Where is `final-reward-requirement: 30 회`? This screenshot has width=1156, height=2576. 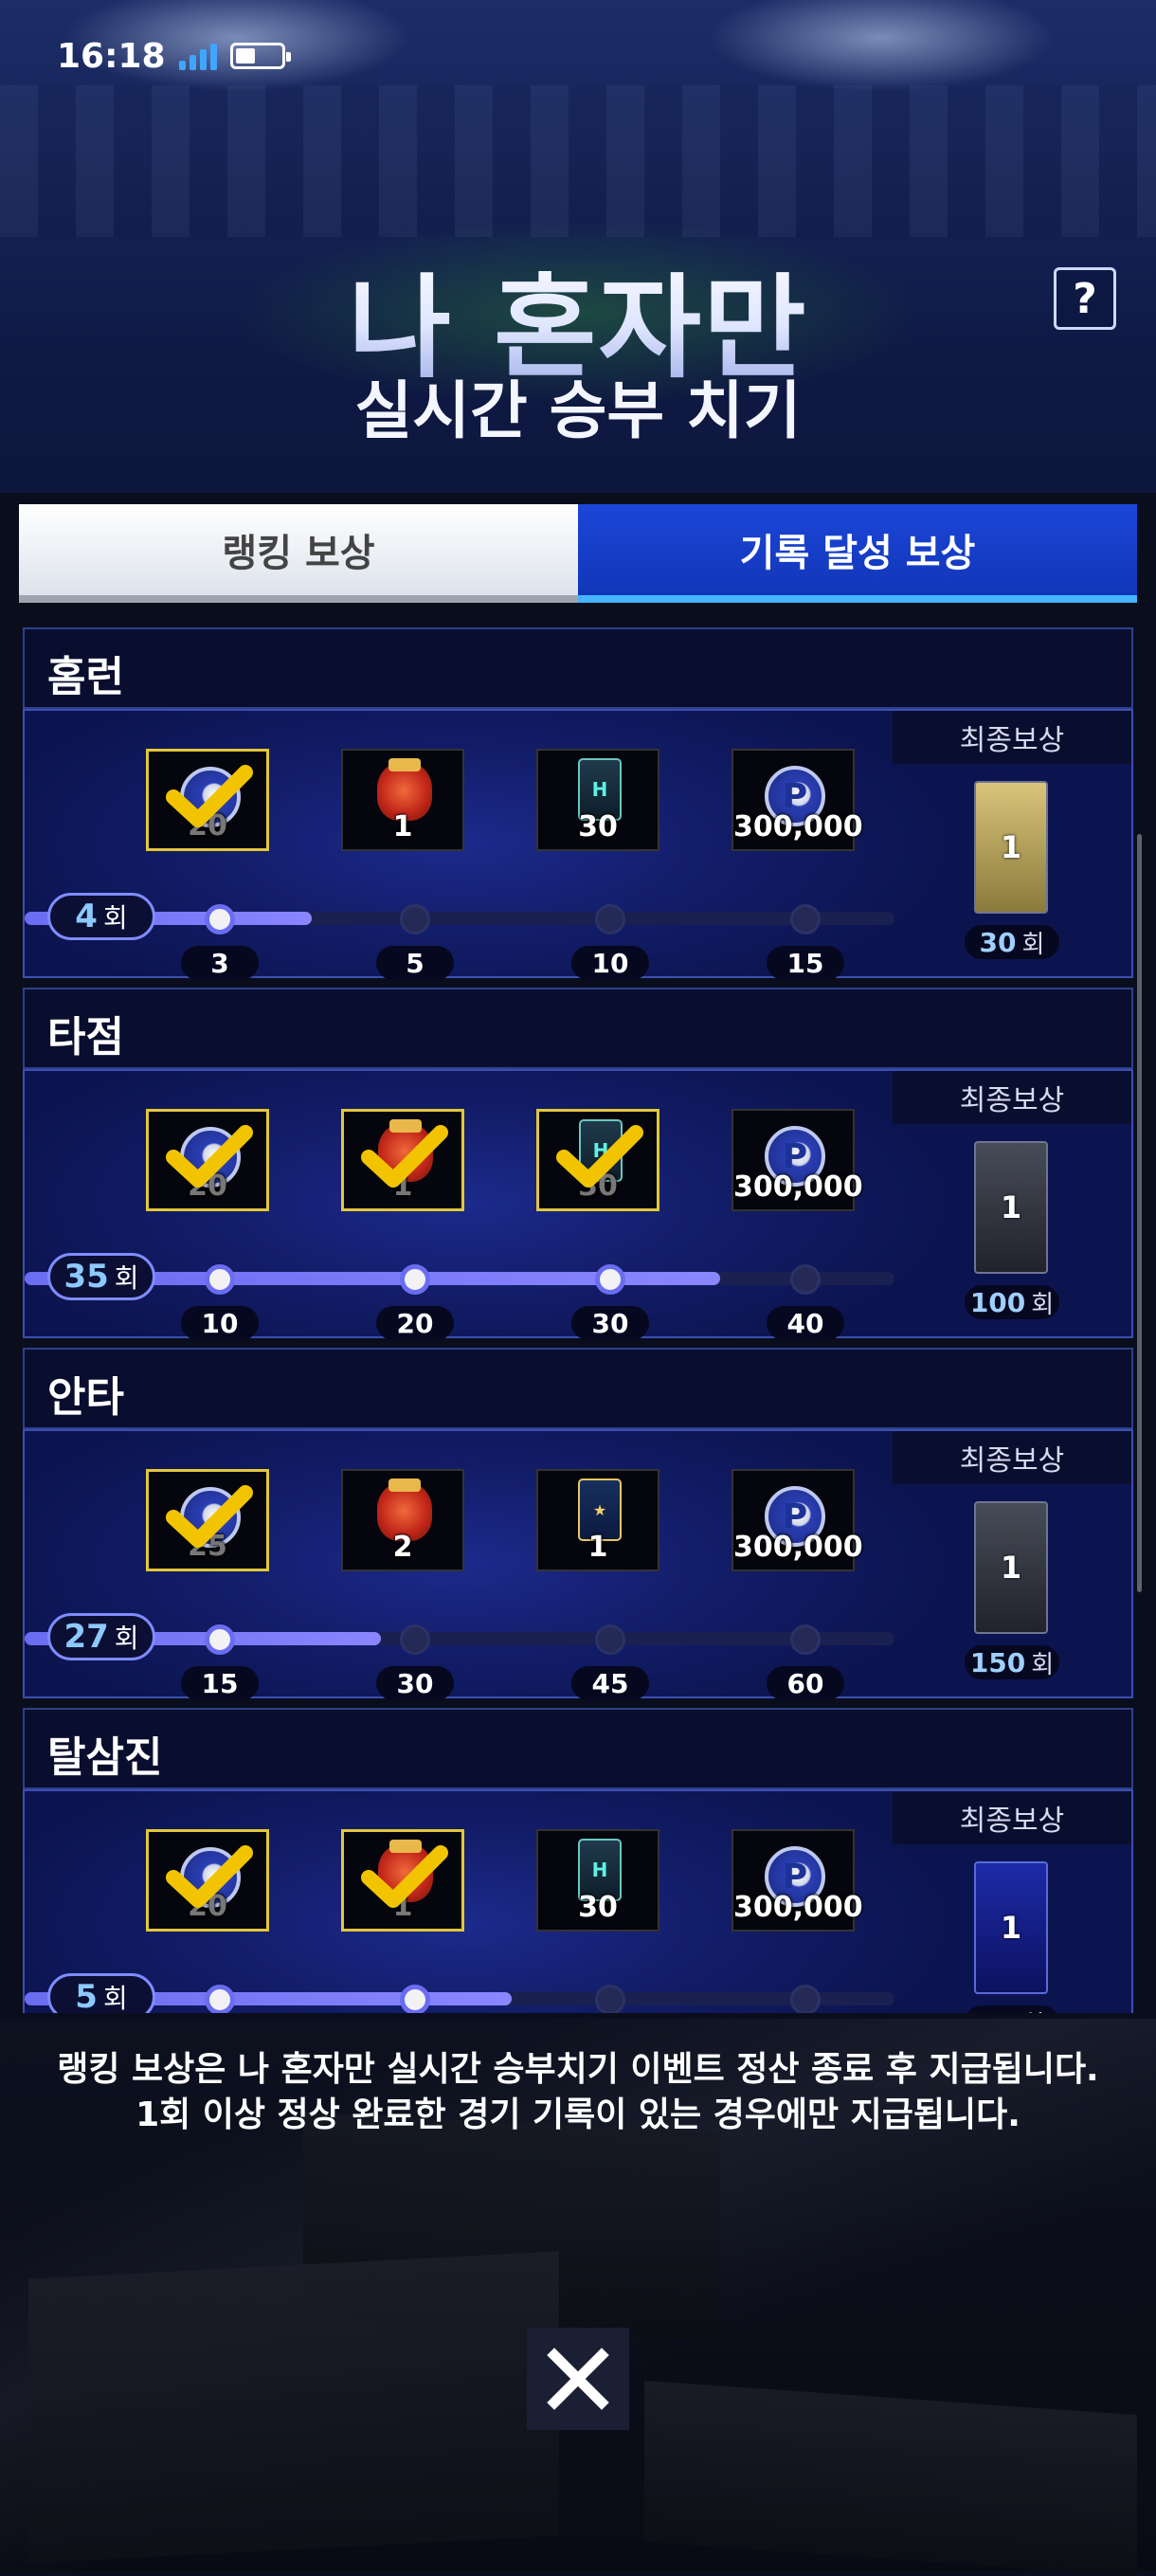
final-reward-requirement: 30 회 is located at coordinates (1012, 942).